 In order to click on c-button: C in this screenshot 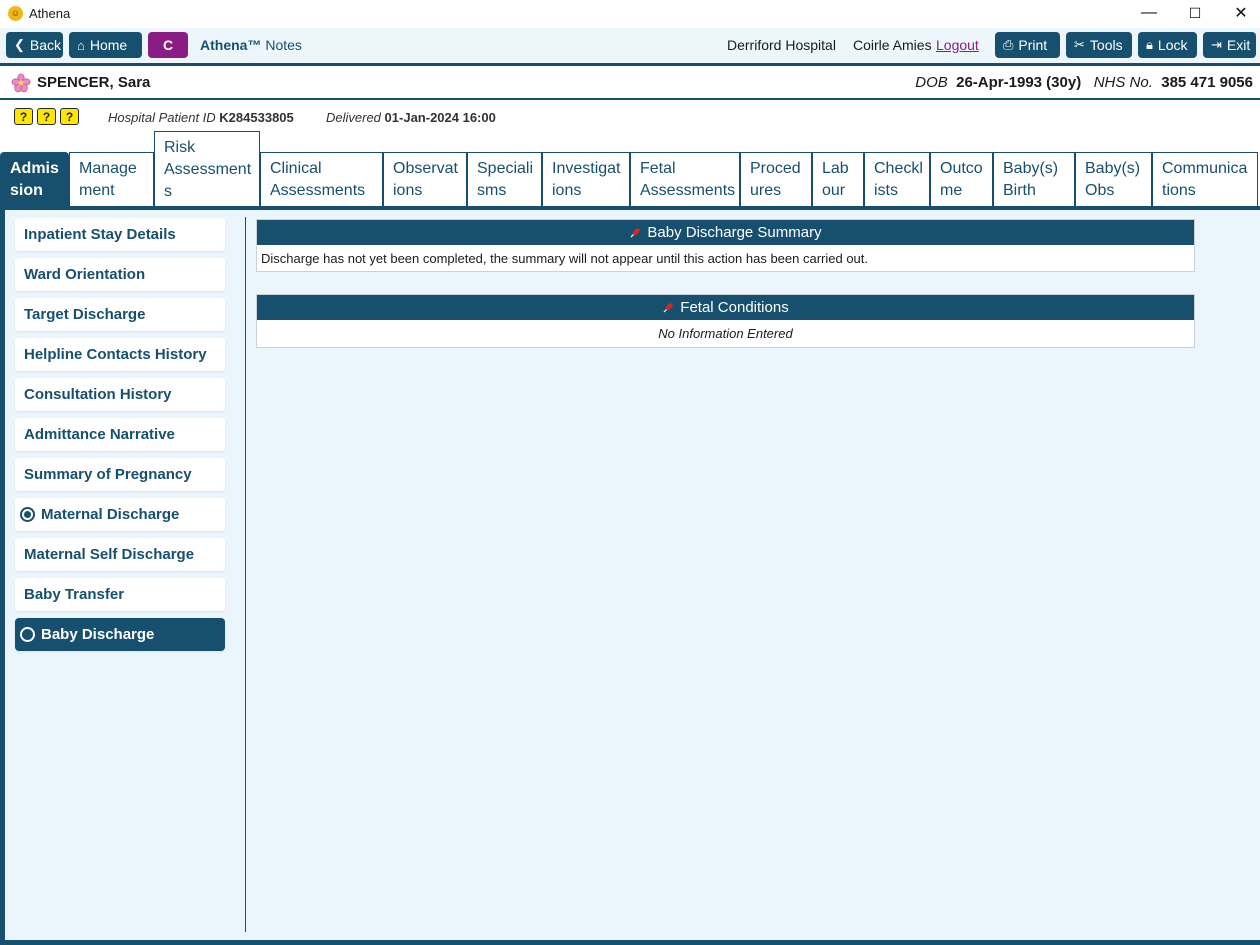, I will do `click(168, 45)`.